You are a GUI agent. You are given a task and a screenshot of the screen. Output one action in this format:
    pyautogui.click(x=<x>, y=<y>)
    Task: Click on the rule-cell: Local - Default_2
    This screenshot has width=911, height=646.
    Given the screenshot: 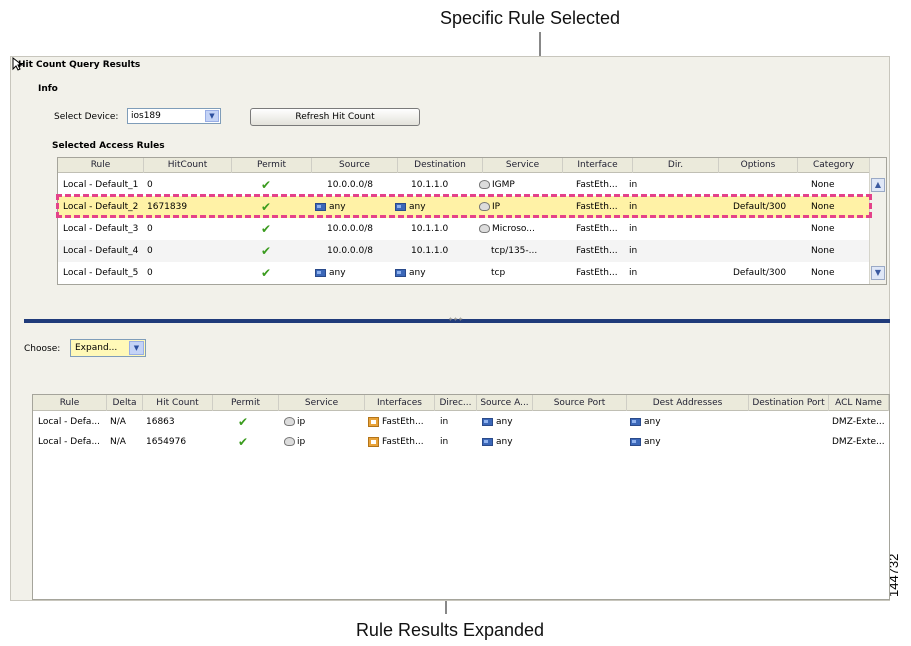 What is the action you would take?
    pyautogui.click(x=101, y=207)
    